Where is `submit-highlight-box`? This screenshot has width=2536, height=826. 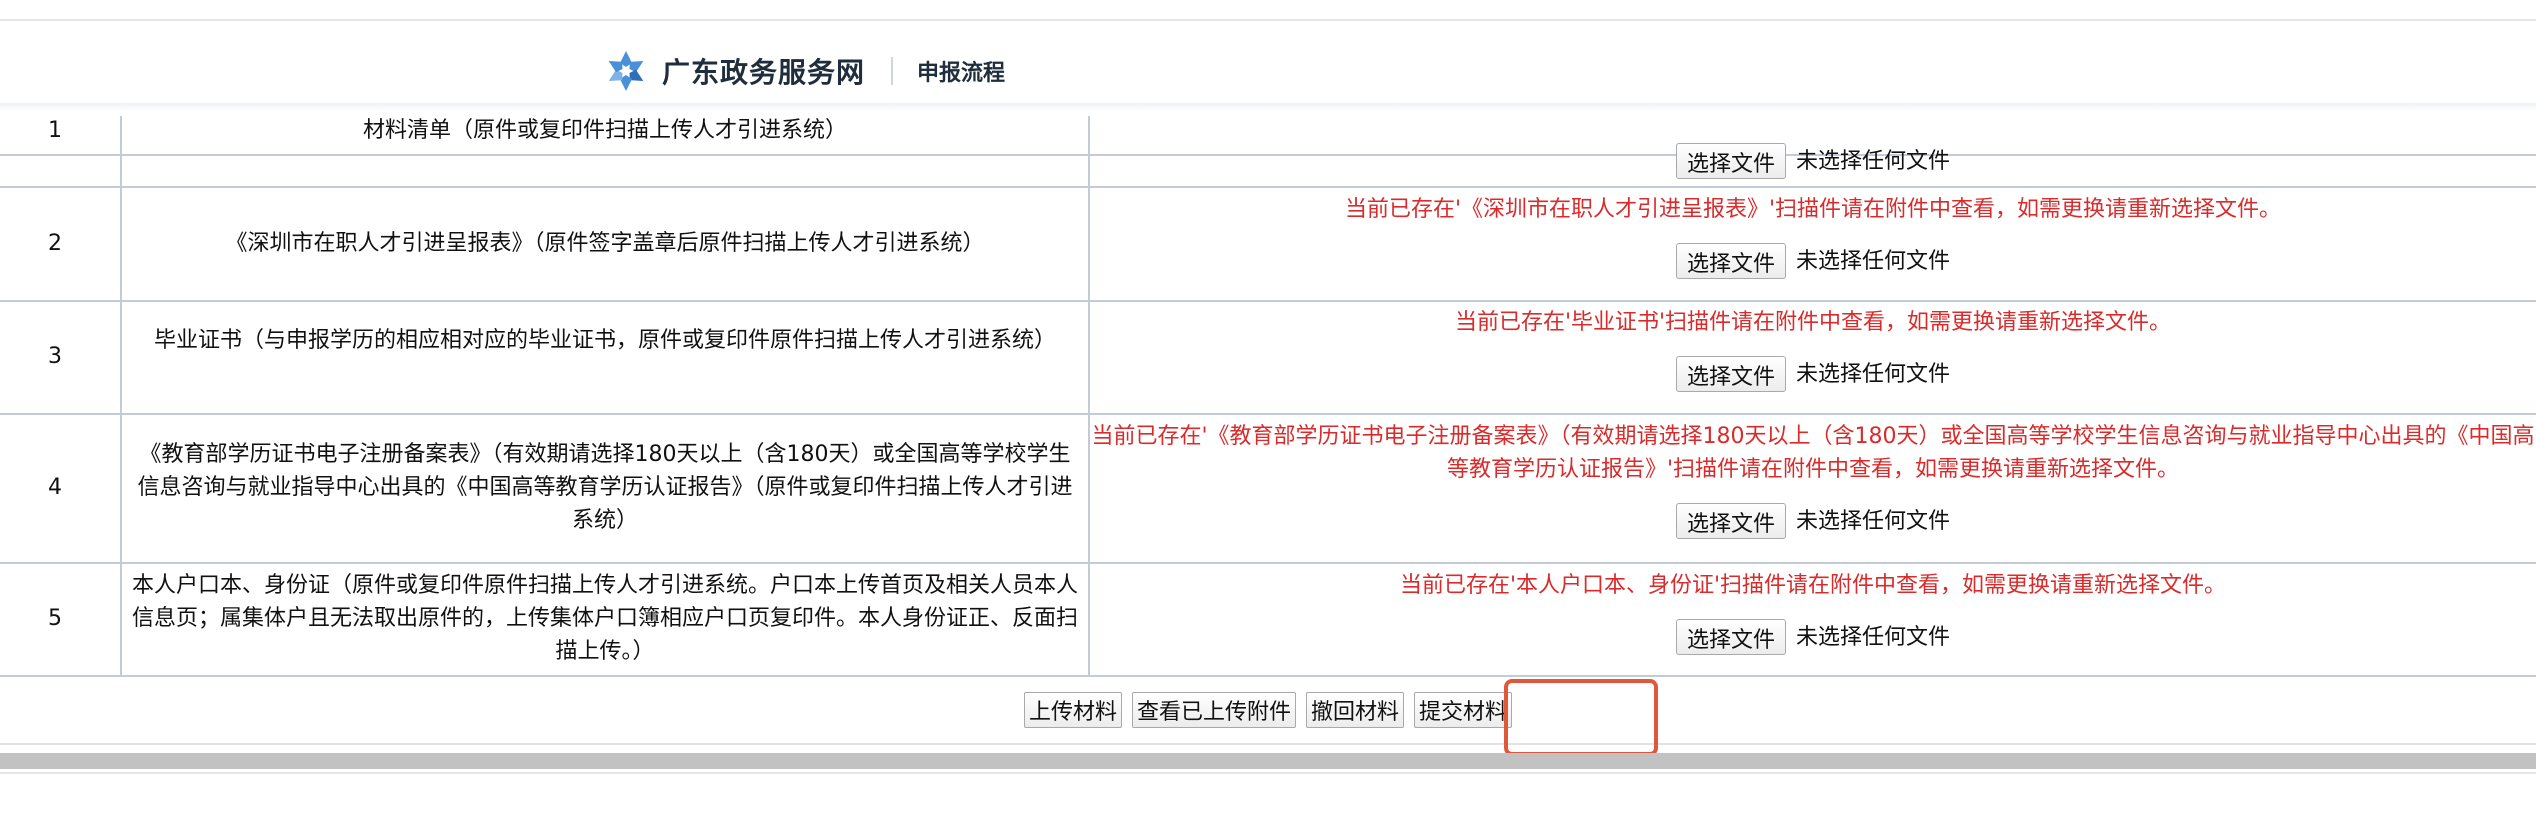
submit-highlight-box is located at coordinates (1581, 717).